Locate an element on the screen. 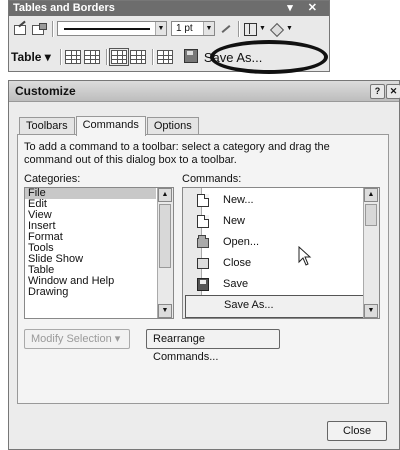  dialog-title: Customize is located at coordinates (45, 91).